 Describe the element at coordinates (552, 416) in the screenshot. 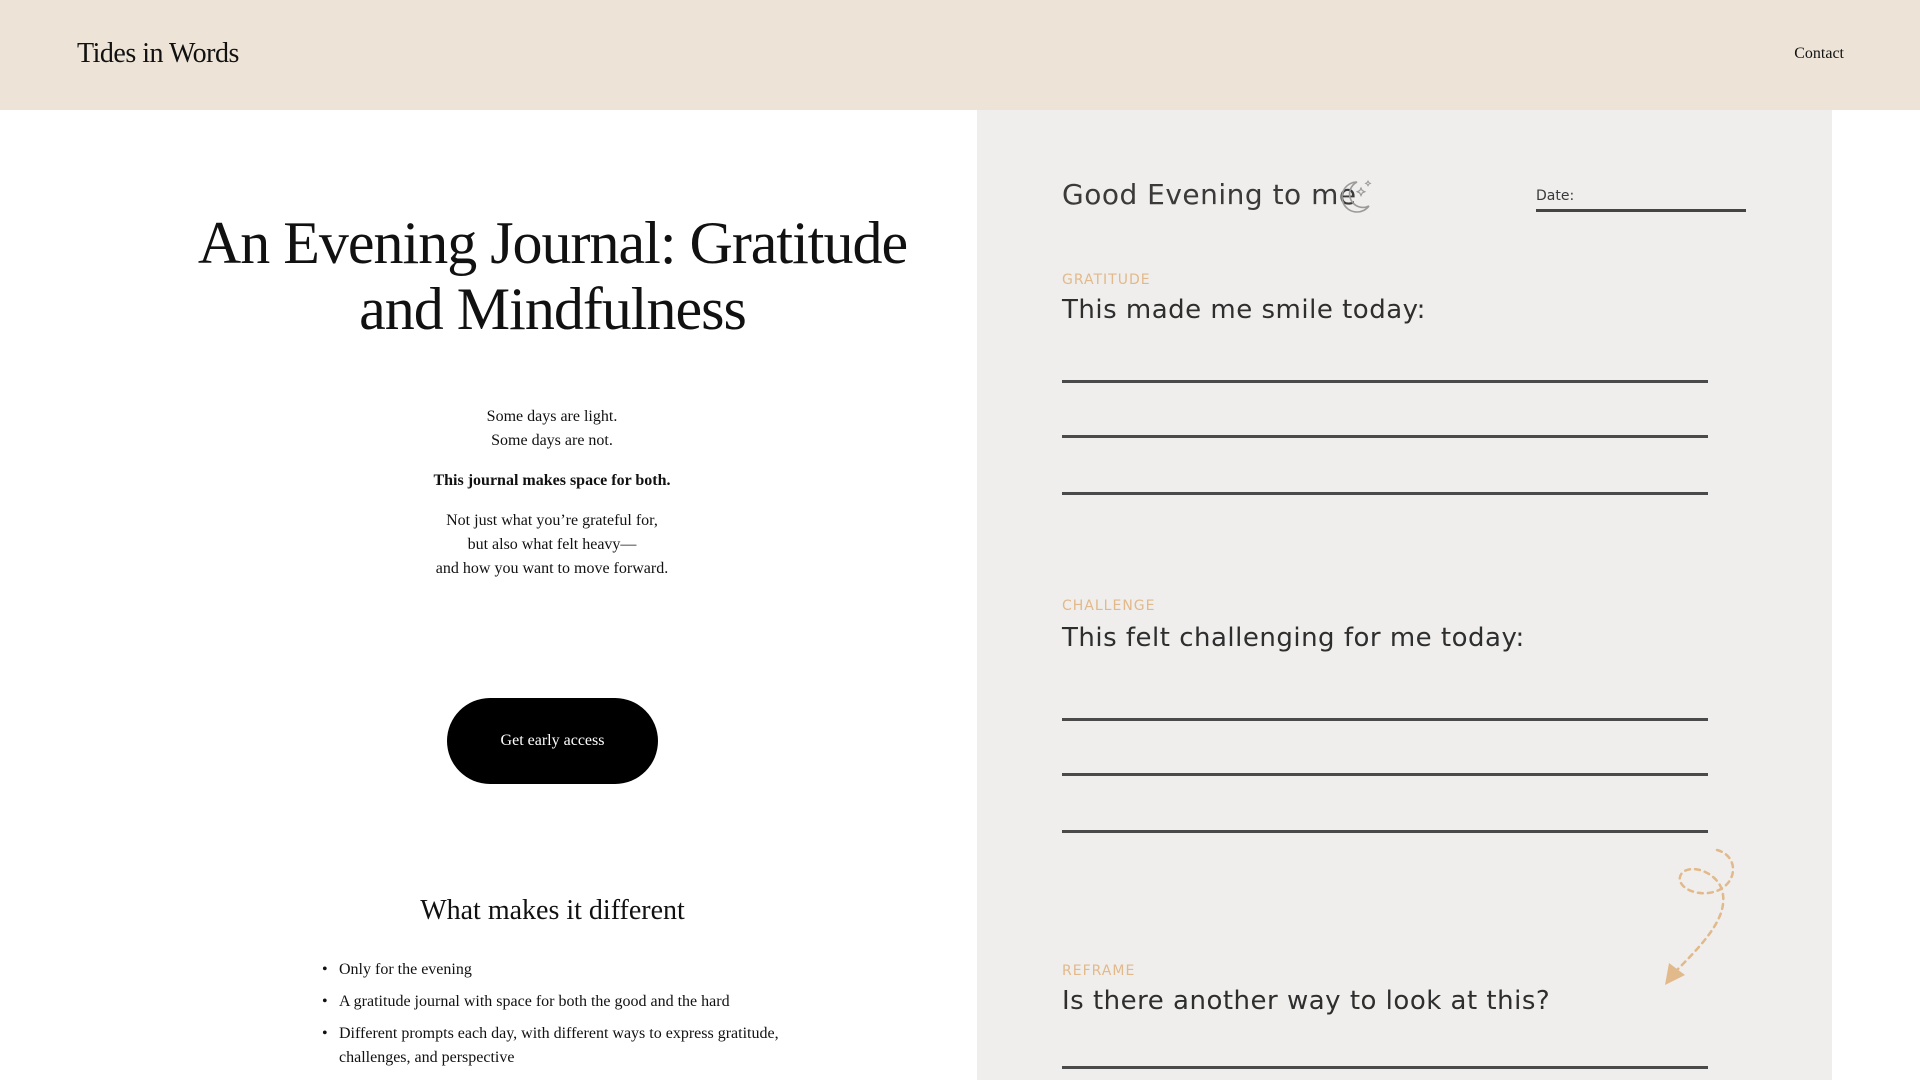

I see `intro-line: Some days are light.` at that location.